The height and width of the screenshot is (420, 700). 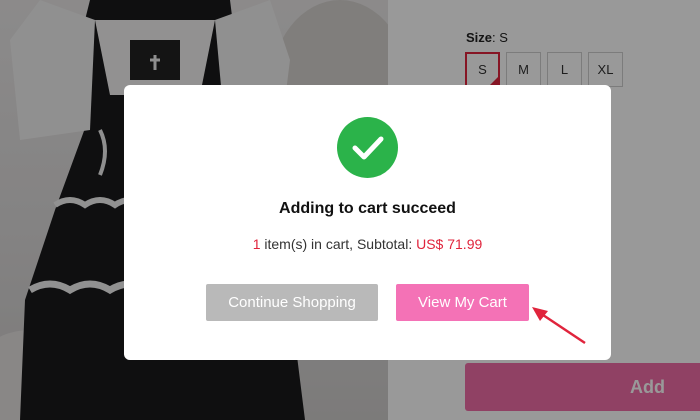 What do you see at coordinates (256, 244) in the screenshot?
I see `item-count: 1` at bounding box center [256, 244].